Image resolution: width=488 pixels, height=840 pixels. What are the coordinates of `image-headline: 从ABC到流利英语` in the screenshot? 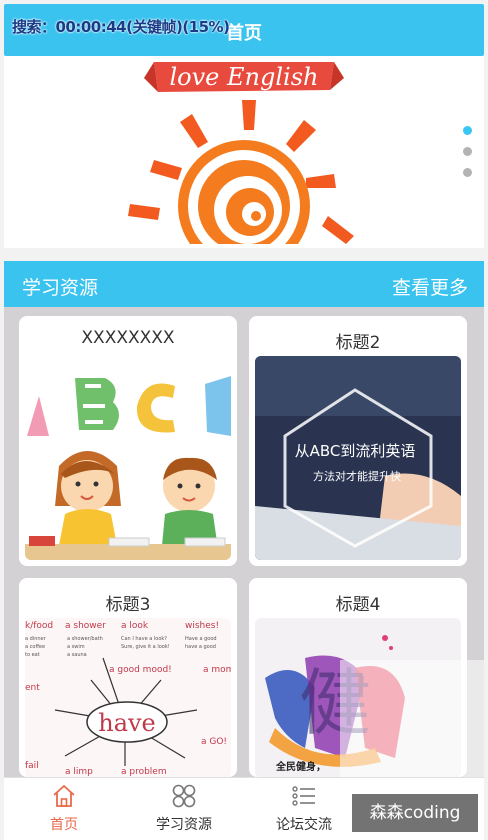 It's located at (355, 451).